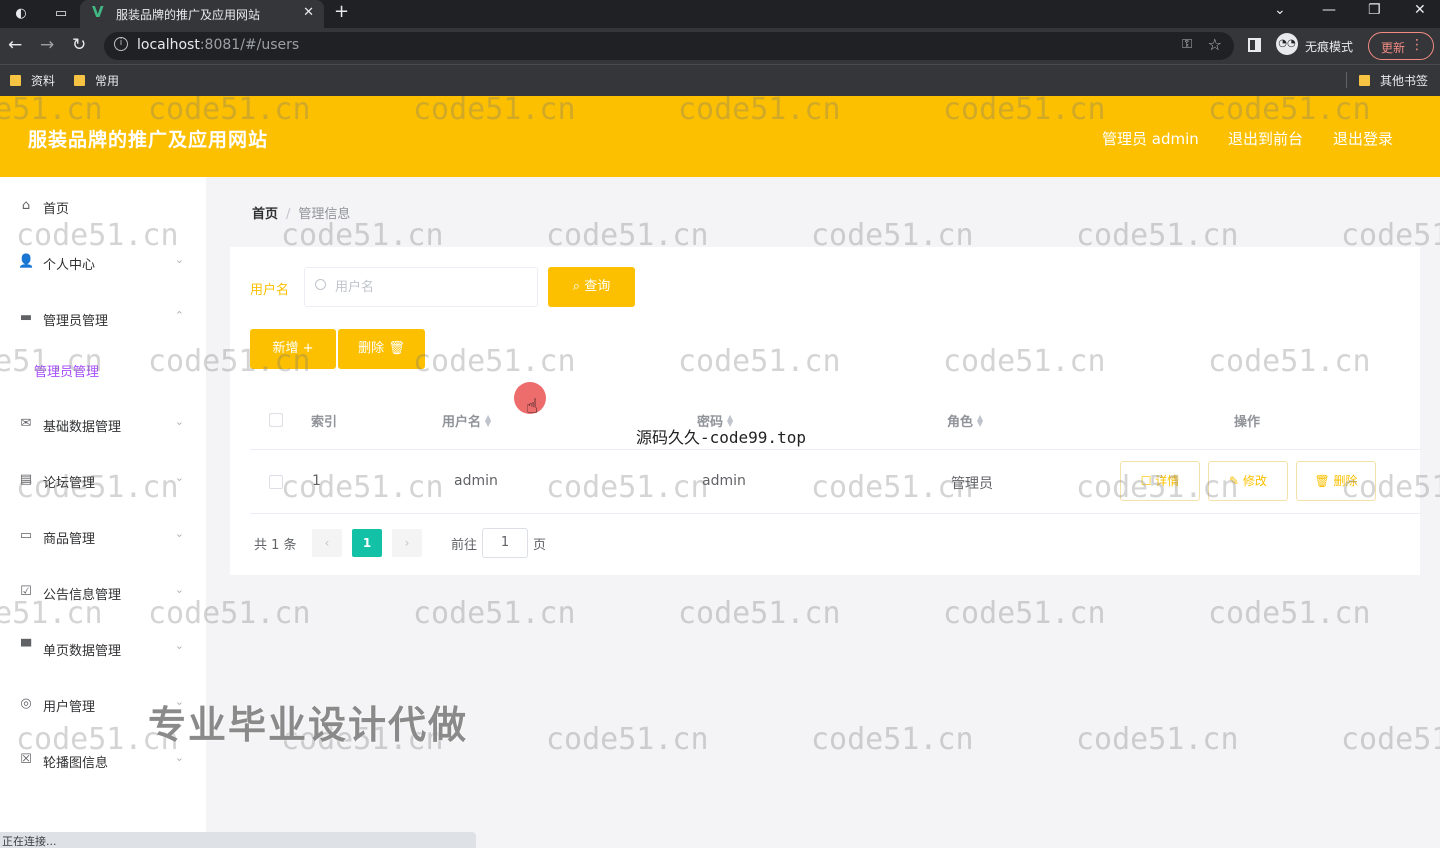  I want to click on breadcrumb-home: 首页, so click(265, 214).